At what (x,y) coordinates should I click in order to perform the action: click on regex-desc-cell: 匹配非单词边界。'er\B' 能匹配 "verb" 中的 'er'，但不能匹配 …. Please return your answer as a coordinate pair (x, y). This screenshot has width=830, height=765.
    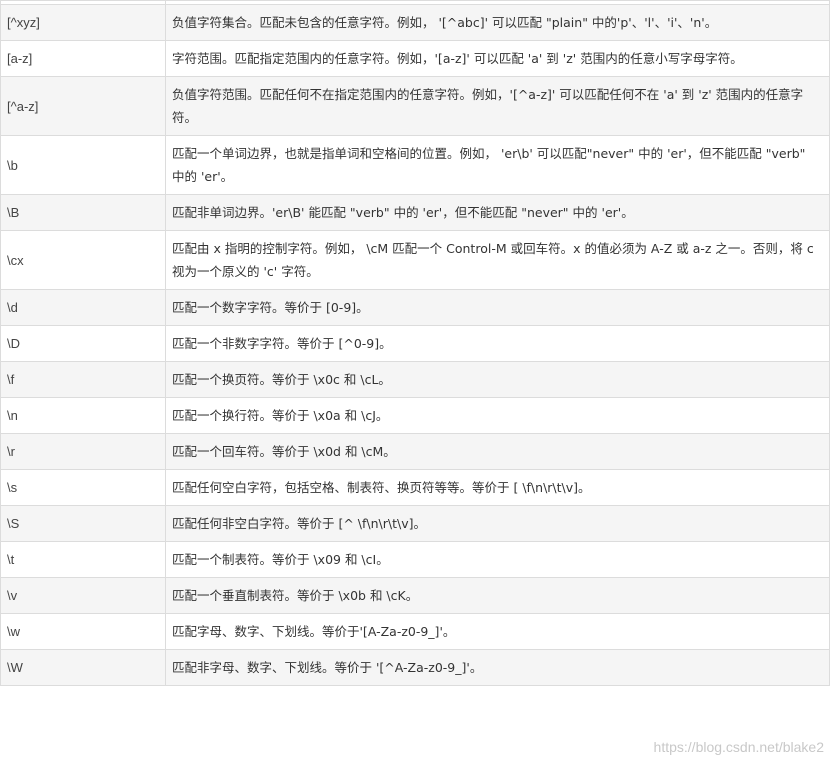
    Looking at the image, I should click on (497, 212).